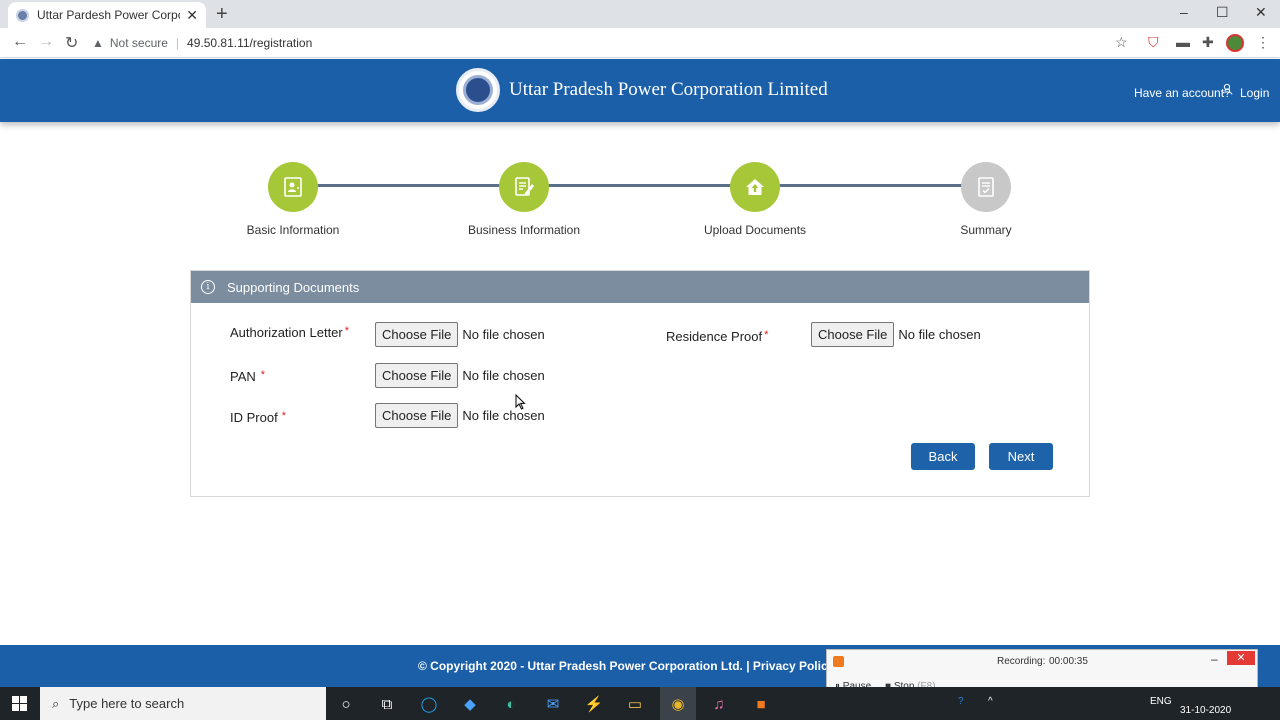  Describe the element at coordinates (553, 704) in the screenshot. I see `mail-icon: ✉` at that location.